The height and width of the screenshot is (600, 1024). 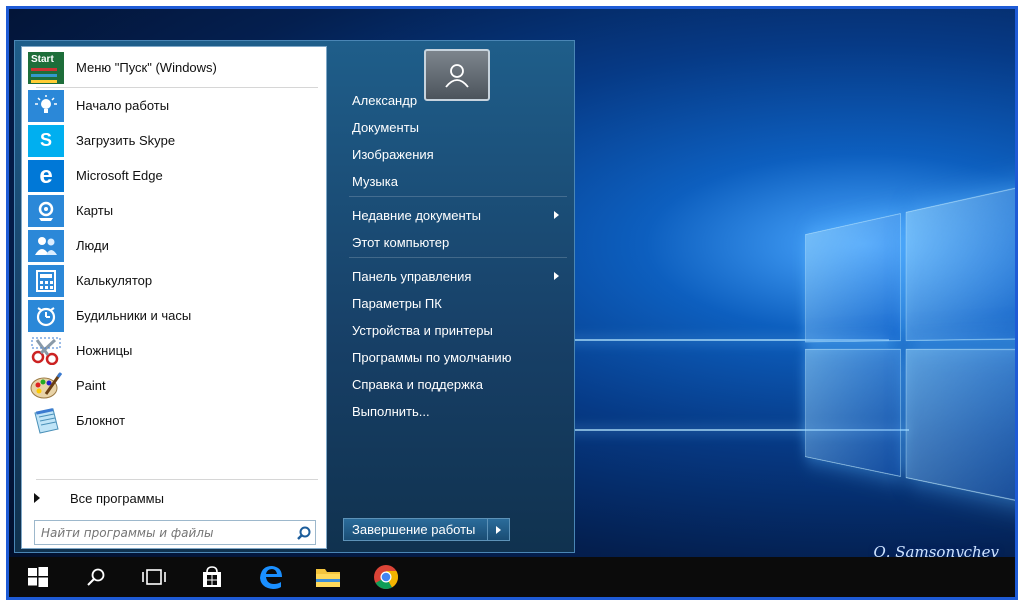 What do you see at coordinates (146, 67) in the screenshot?
I see `pinned-start-menu-label: Меню "Пуск" (Windows)` at bounding box center [146, 67].